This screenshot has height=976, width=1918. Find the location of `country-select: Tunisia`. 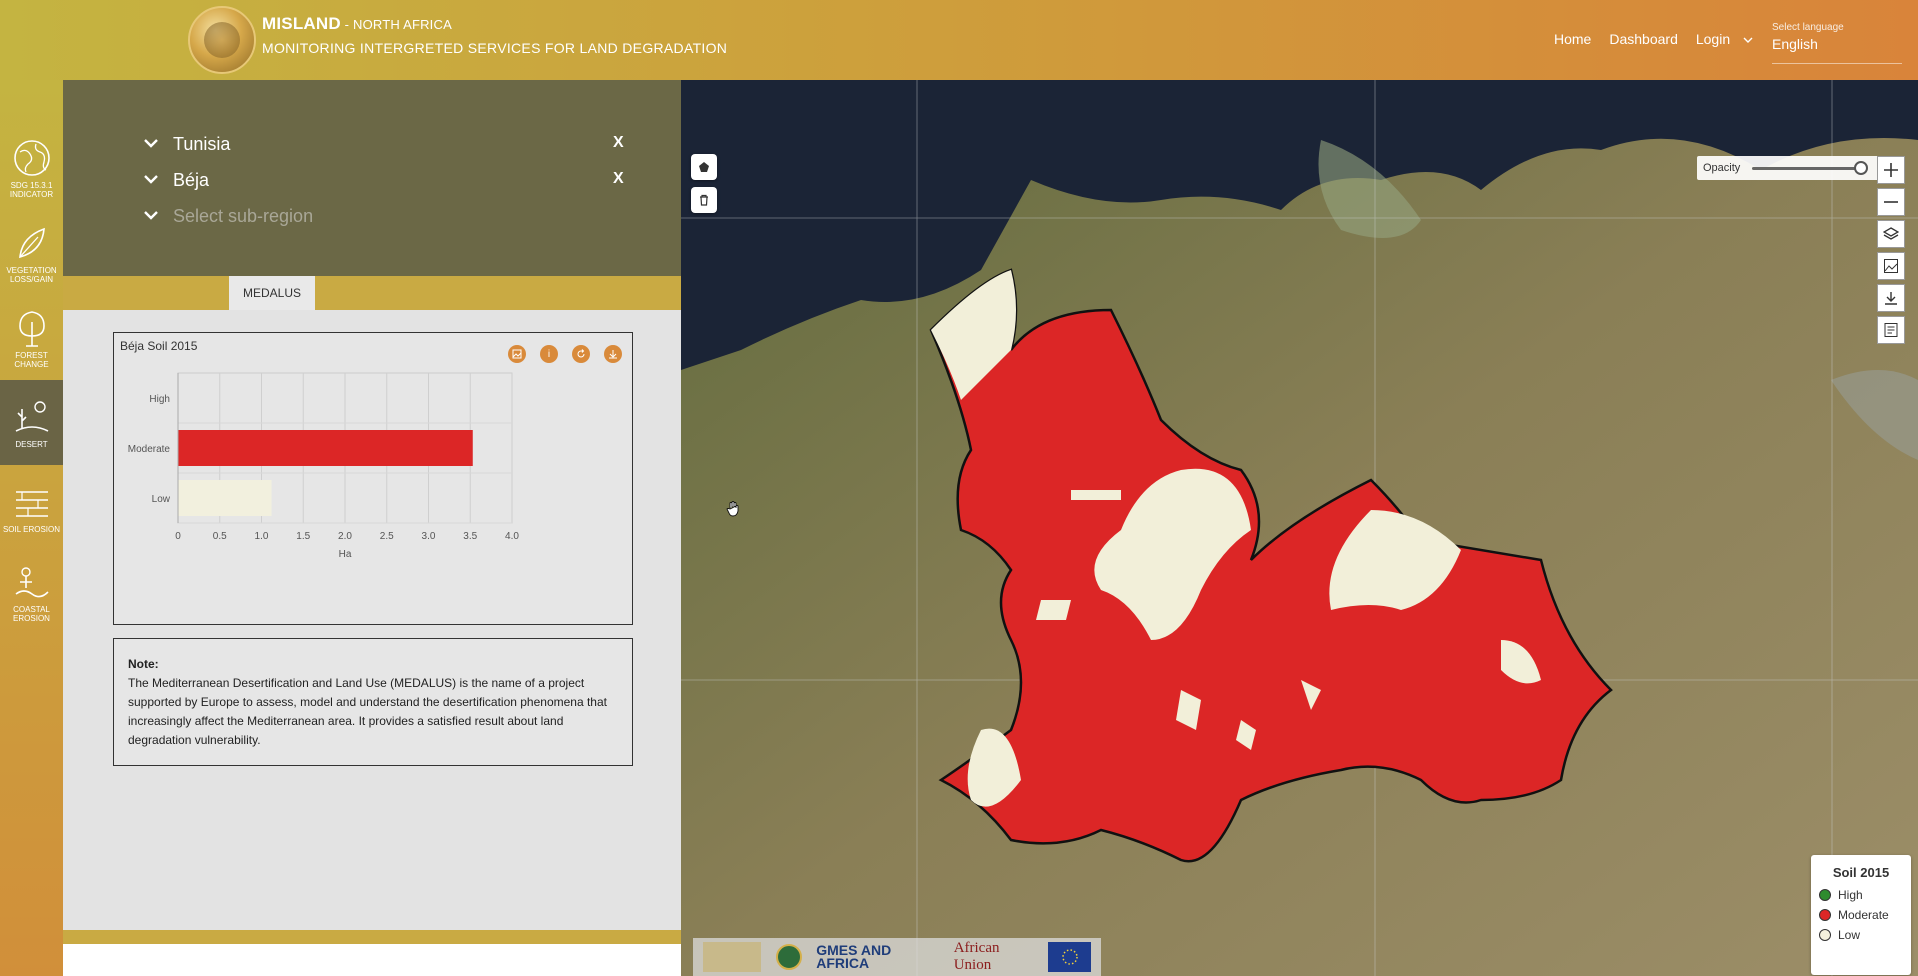

country-select: Tunisia is located at coordinates (186, 144).